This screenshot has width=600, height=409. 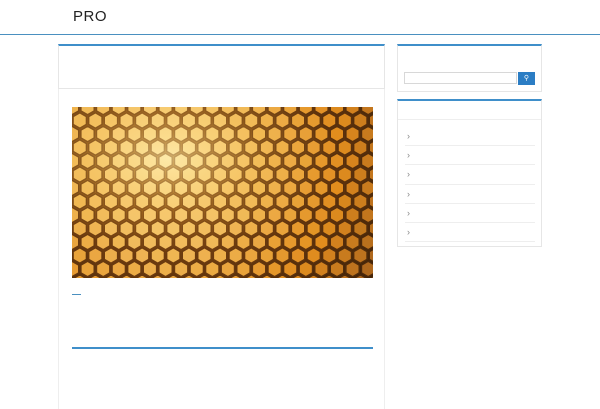 What do you see at coordinates (222, 348) in the screenshot?
I see `content-divider` at bounding box center [222, 348].